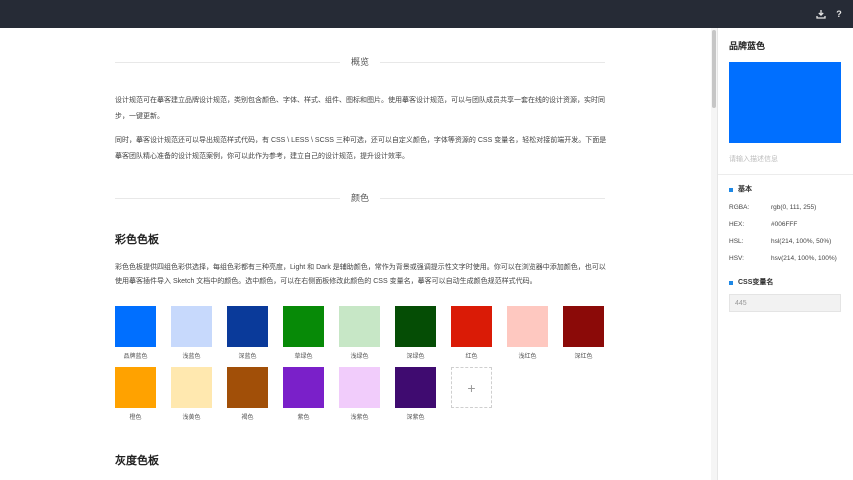  I want to click on color-value-row-hex: HEX: #006FFF, so click(790, 225).